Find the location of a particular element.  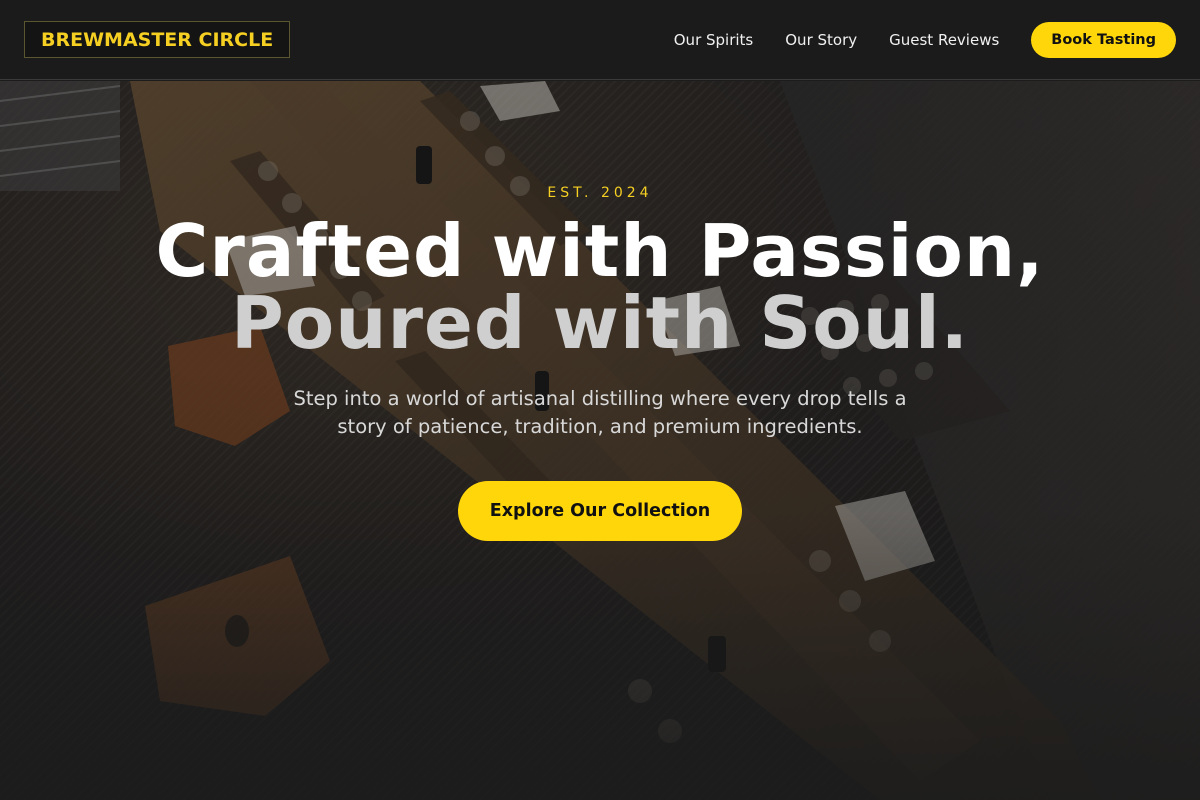

nav-link-our-spirits: Our Spirits is located at coordinates (714, 40).